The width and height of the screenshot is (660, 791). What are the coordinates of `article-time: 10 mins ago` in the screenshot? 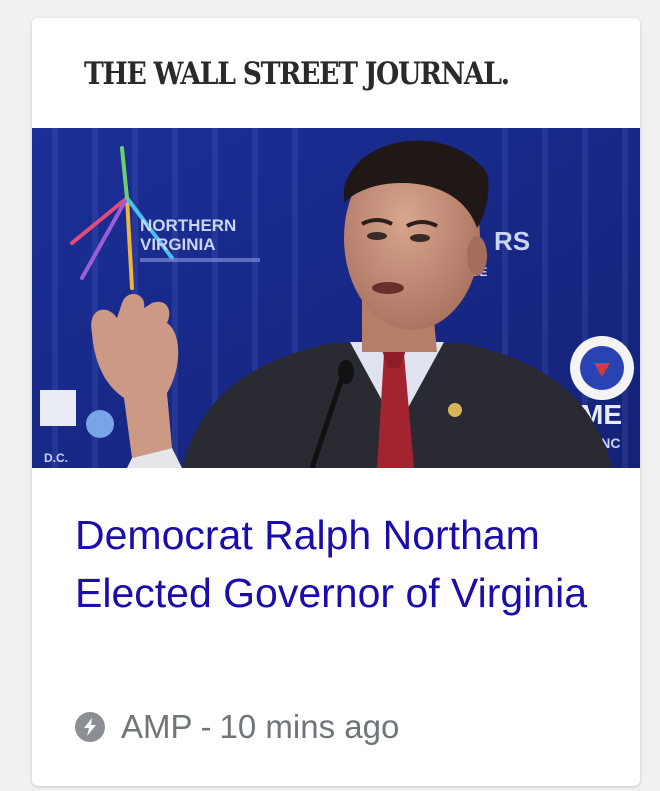 It's located at (309, 726).